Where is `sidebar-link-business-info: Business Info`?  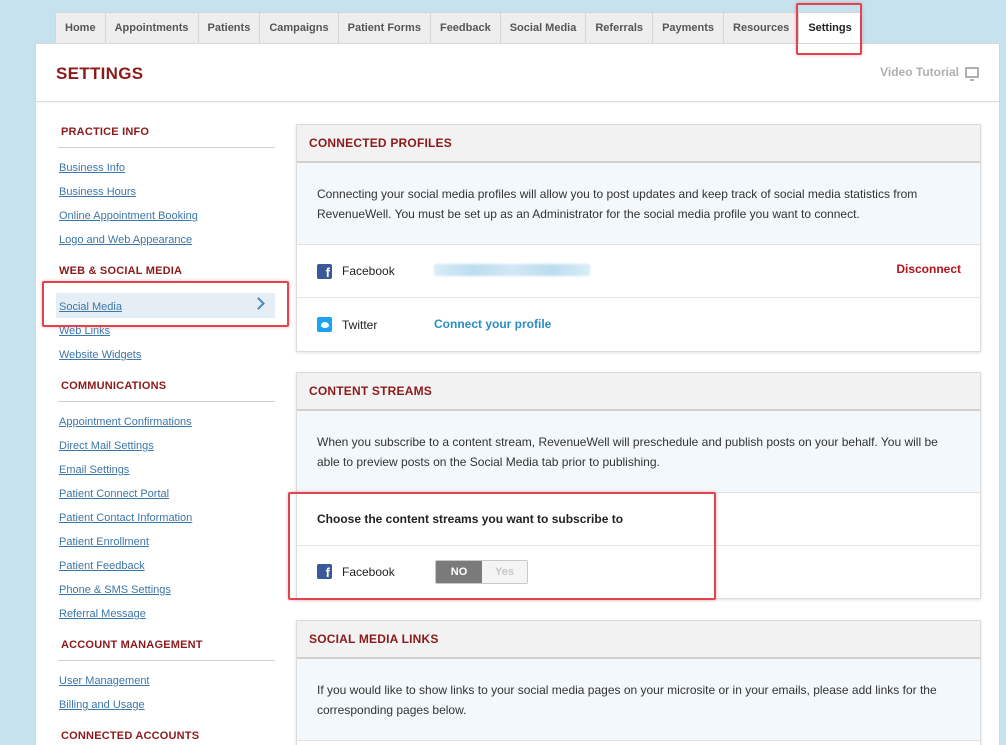
sidebar-link-business-info: Business Info is located at coordinates (92, 168).